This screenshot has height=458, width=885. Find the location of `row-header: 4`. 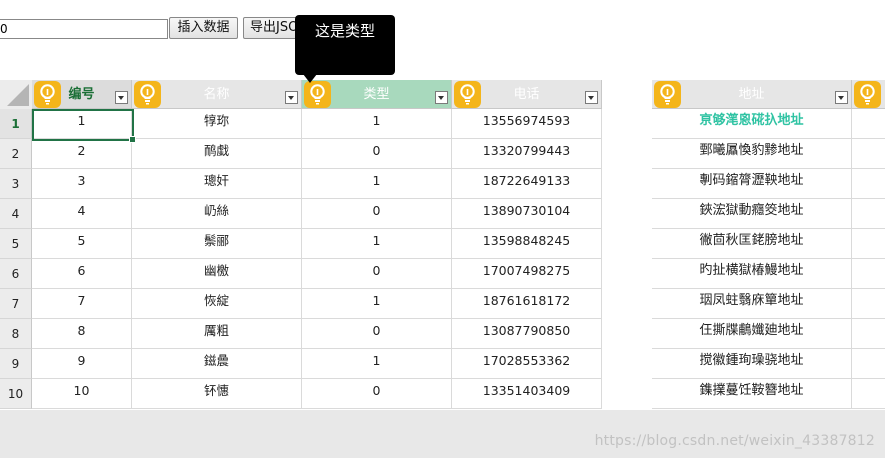

row-header: 4 is located at coordinates (16, 214).